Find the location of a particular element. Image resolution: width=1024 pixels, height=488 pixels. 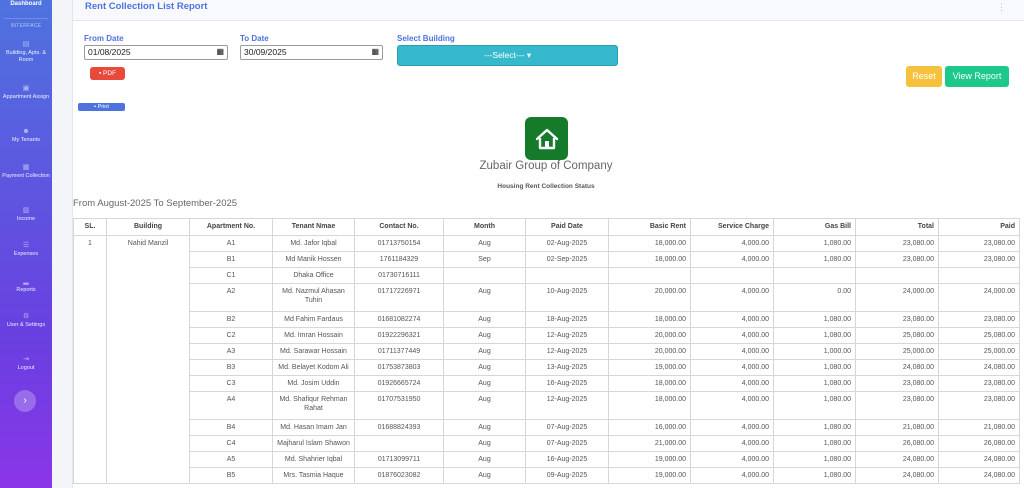

apartment-cell: C3 is located at coordinates (231, 383).